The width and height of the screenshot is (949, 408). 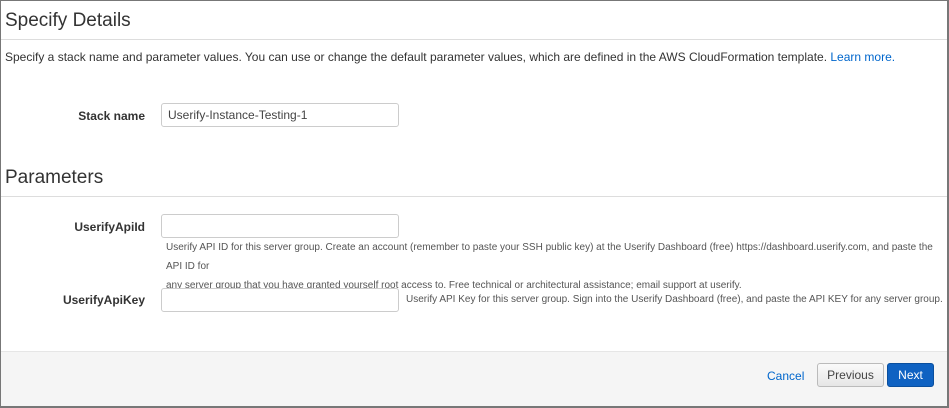 What do you see at coordinates (68, 20) in the screenshot?
I see `section-title-specify-details: Specify Details` at bounding box center [68, 20].